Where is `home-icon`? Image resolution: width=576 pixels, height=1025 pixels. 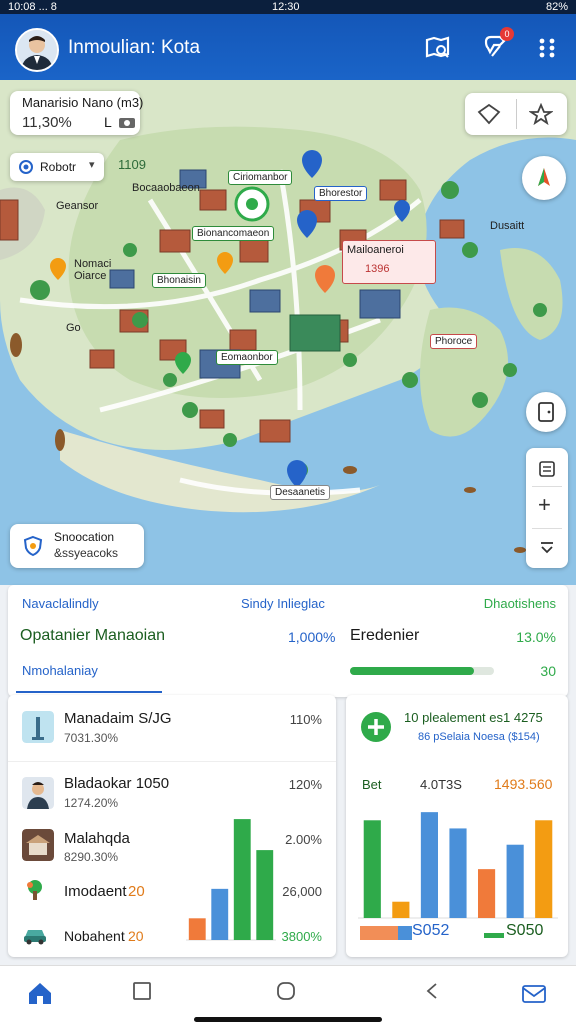 home-icon is located at coordinates (40, 993).